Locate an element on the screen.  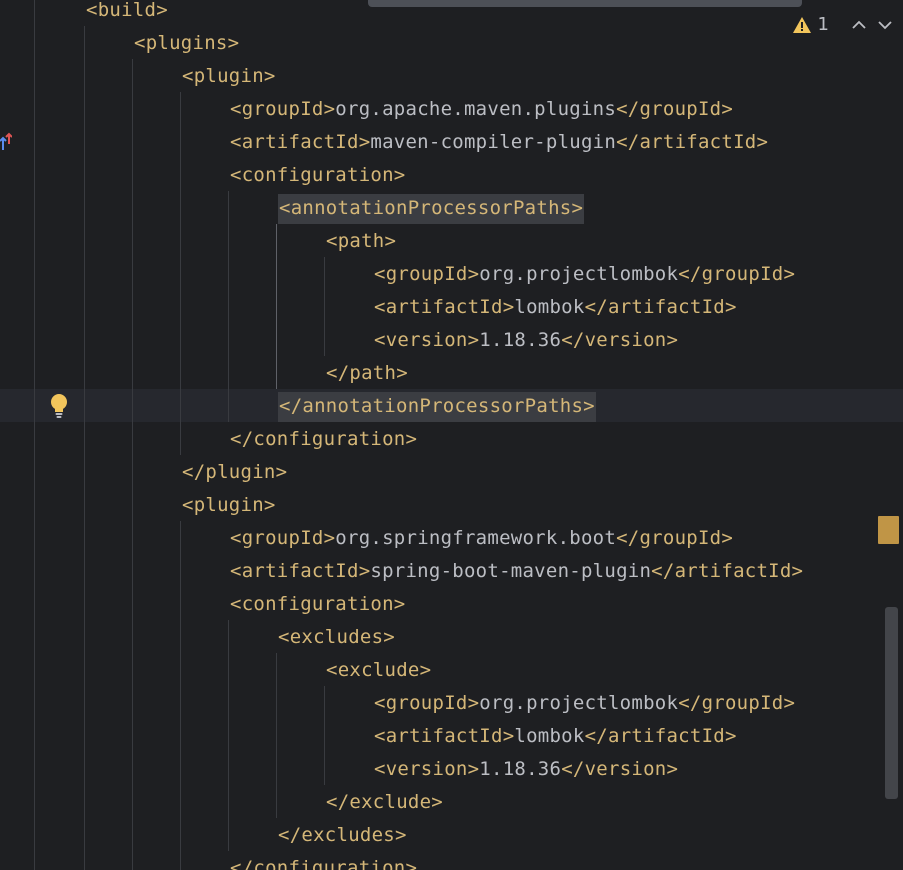
code-line: <build> is located at coordinates (127, 13).